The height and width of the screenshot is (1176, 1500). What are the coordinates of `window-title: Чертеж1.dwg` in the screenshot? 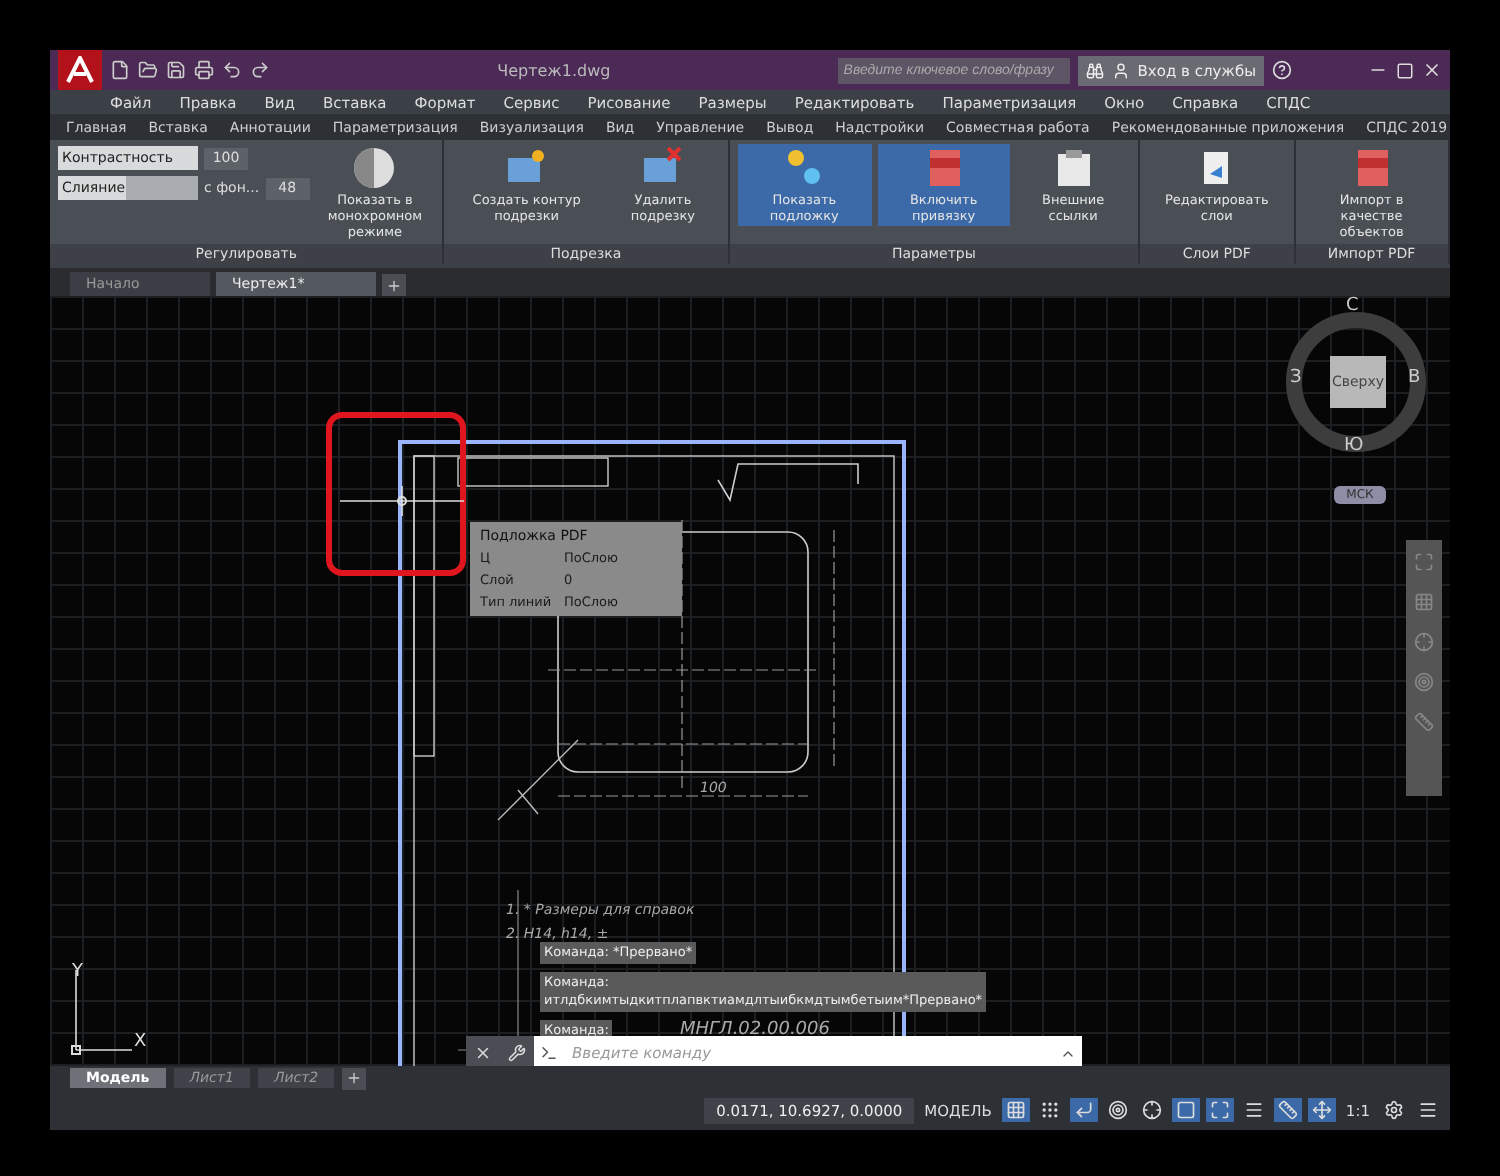 It's located at (554, 70).